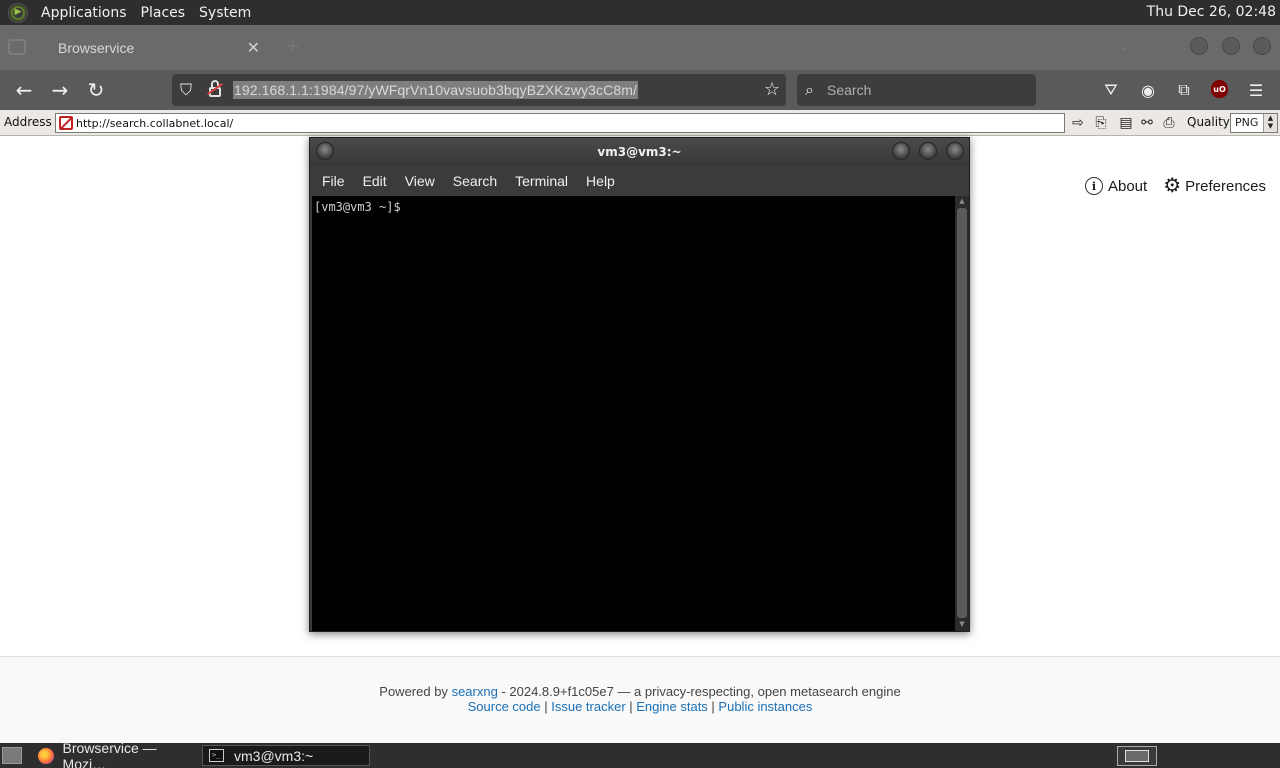 This screenshot has height=768, width=1280. What do you see at coordinates (588, 706) in the screenshot?
I see `issue-tracker-link: Issue tracker` at bounding box center [588, 706].